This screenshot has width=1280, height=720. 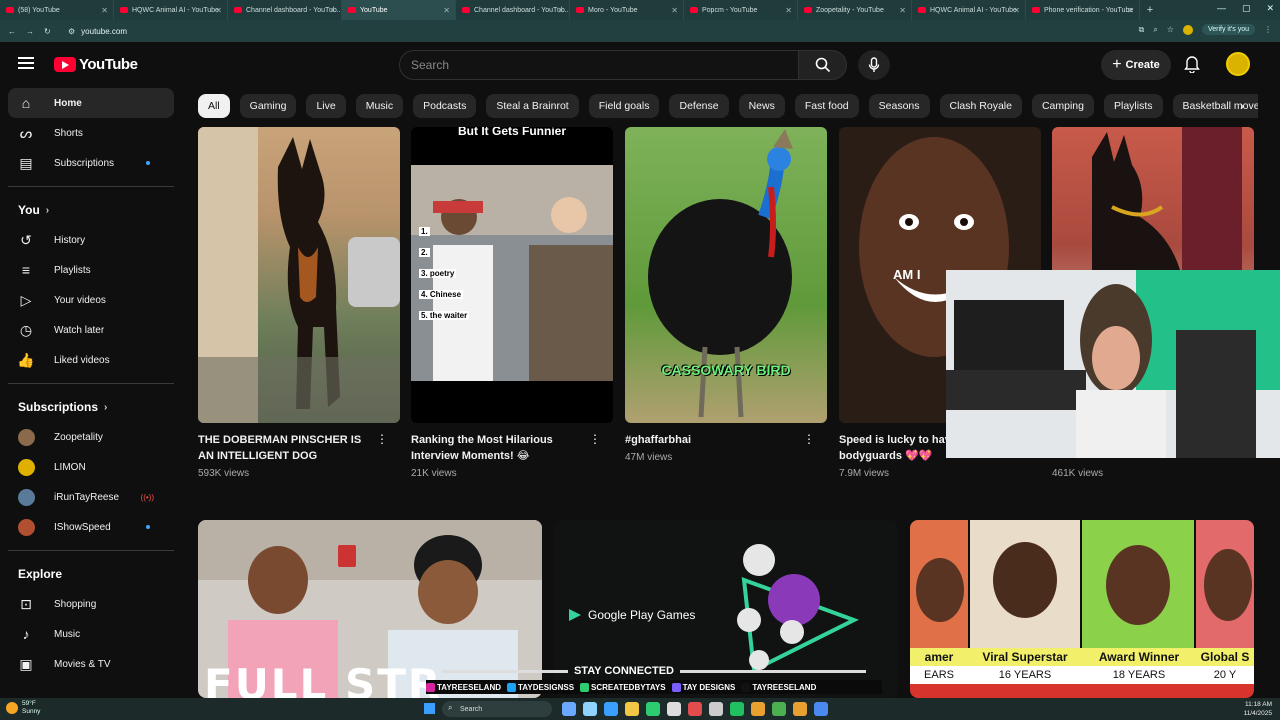 I want to click on filter-chip: Fast food, so click(x=826, y=106).